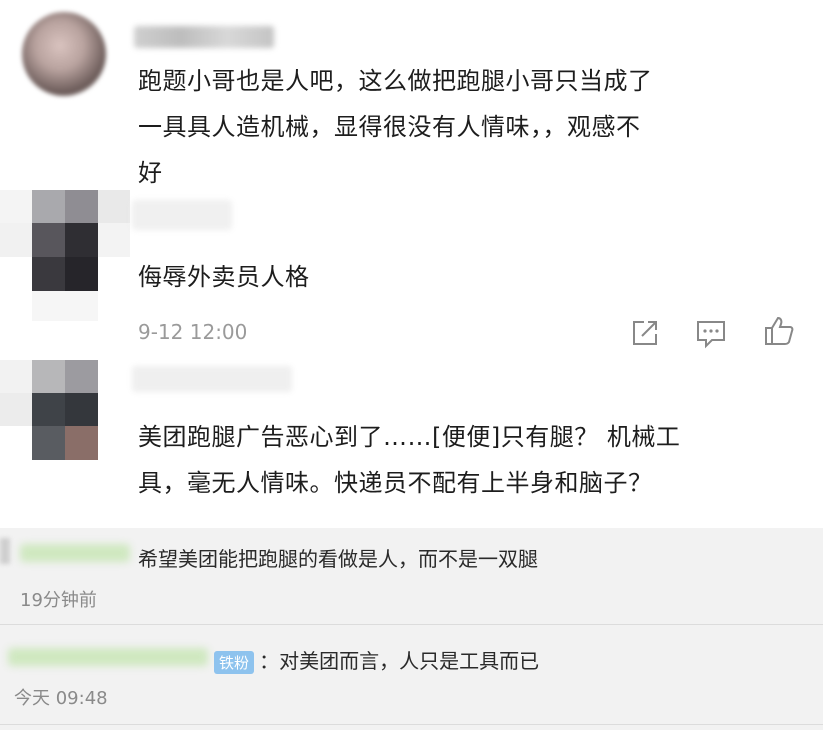  What do you see at coordinates (645, 333) in the screenshot?
I see `share-icon` at bounding box center [645, 333].